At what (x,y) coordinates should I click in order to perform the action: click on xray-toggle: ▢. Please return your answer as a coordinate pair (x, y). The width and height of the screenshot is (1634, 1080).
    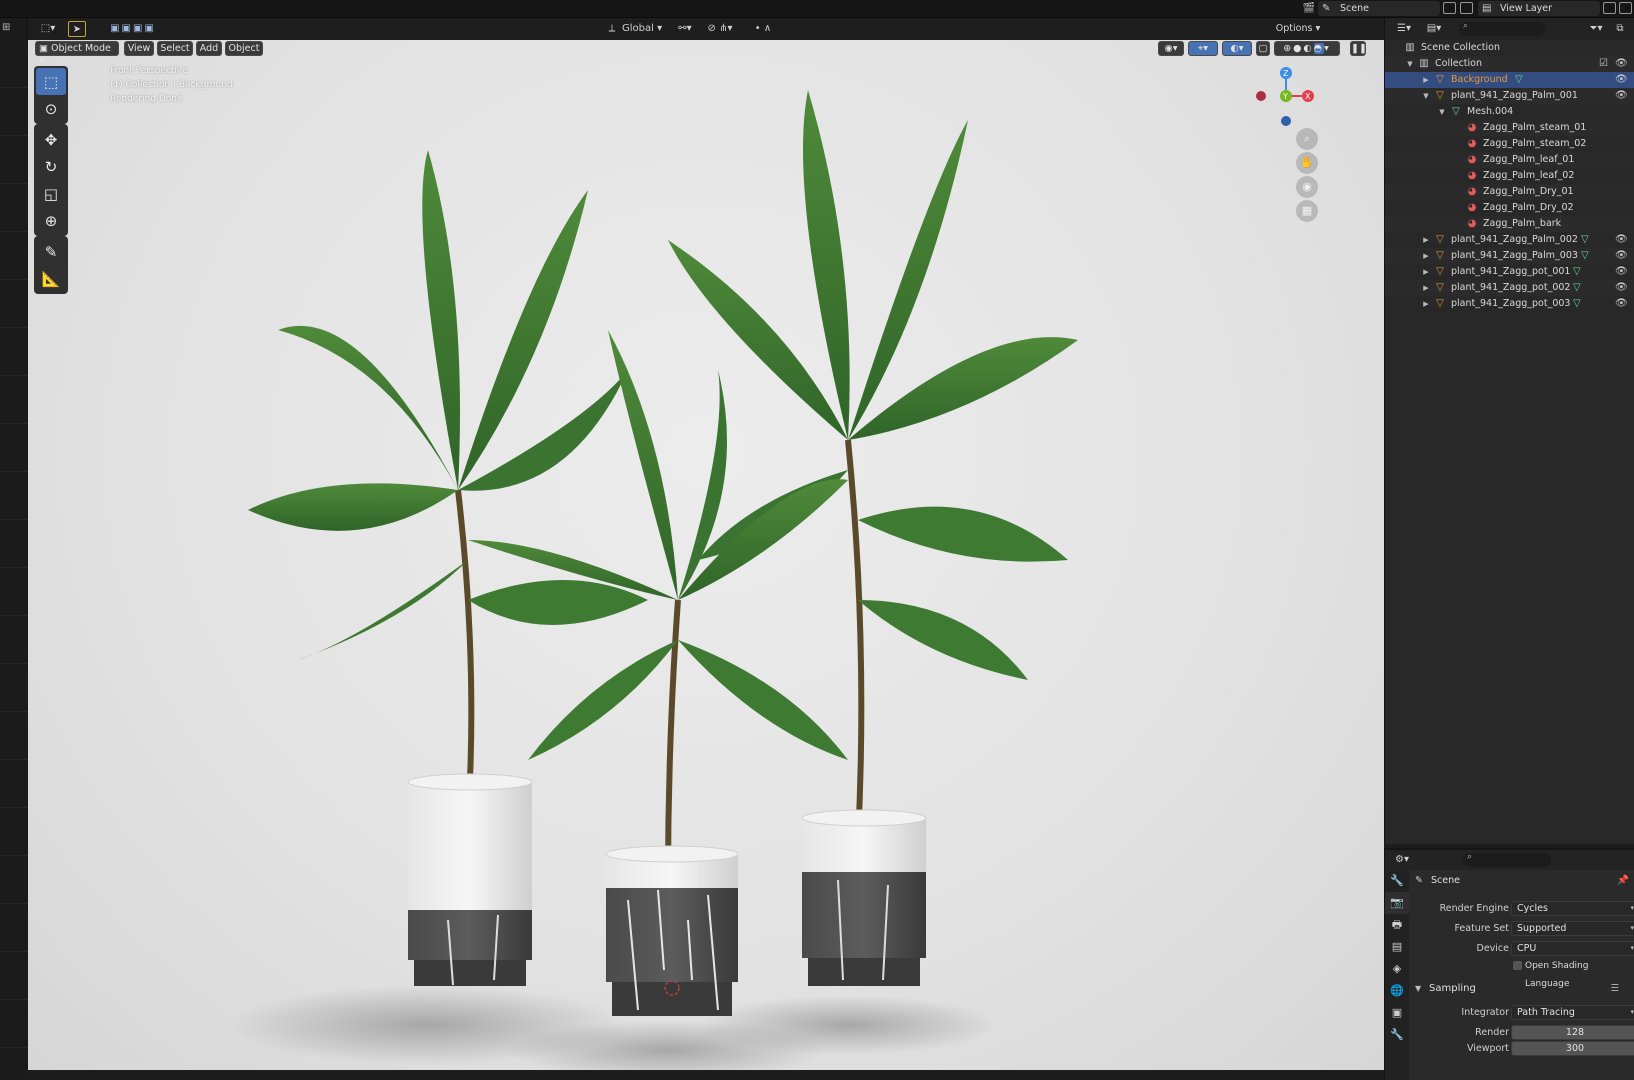
    Looking at the image, I should click on (1263, 48).